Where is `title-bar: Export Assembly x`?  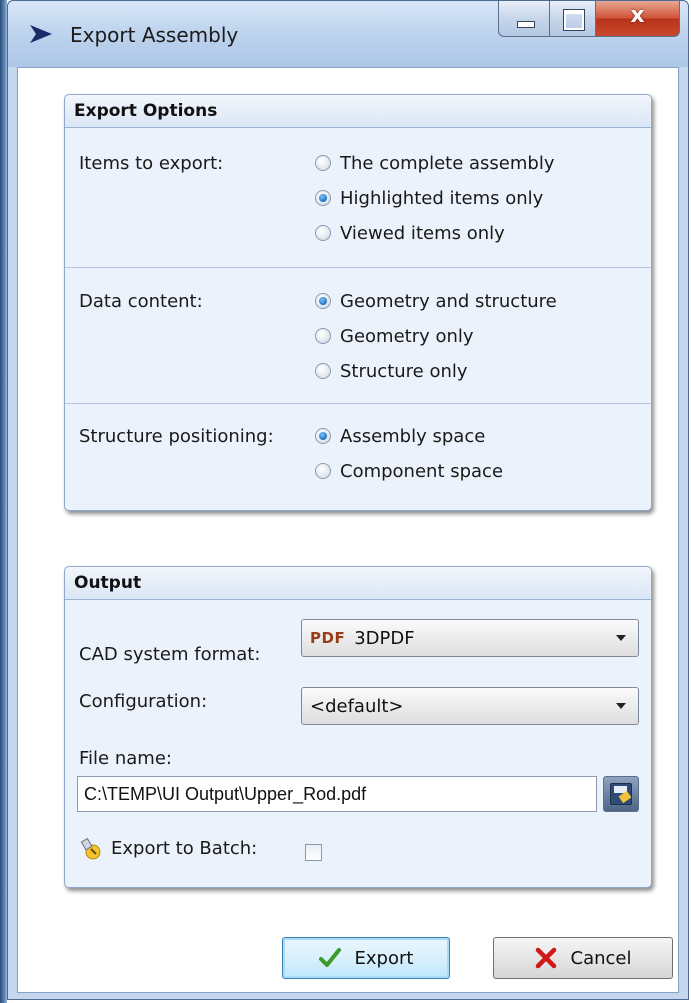
title-bar: Export Assembly x is located at coordinates (348, 34).